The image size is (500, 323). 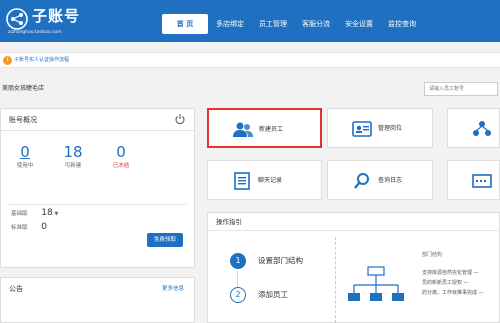 What do you see at coordinates (34, 213) in the screenshot?
I see `base-quota: 基础版 18 ▼` at bounding box center [34, 213].